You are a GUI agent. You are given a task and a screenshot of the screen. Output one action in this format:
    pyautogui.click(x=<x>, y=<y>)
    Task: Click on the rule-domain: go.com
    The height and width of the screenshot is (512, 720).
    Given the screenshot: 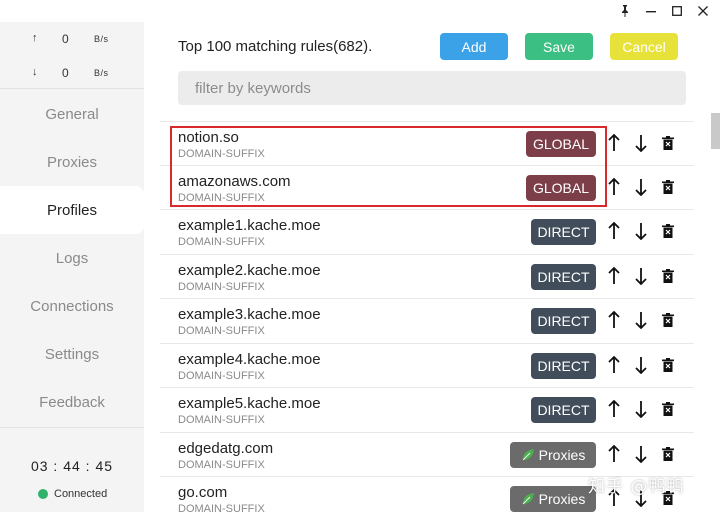 What is the action you would take?
    pyautogui.click(x=203, y=492)
    